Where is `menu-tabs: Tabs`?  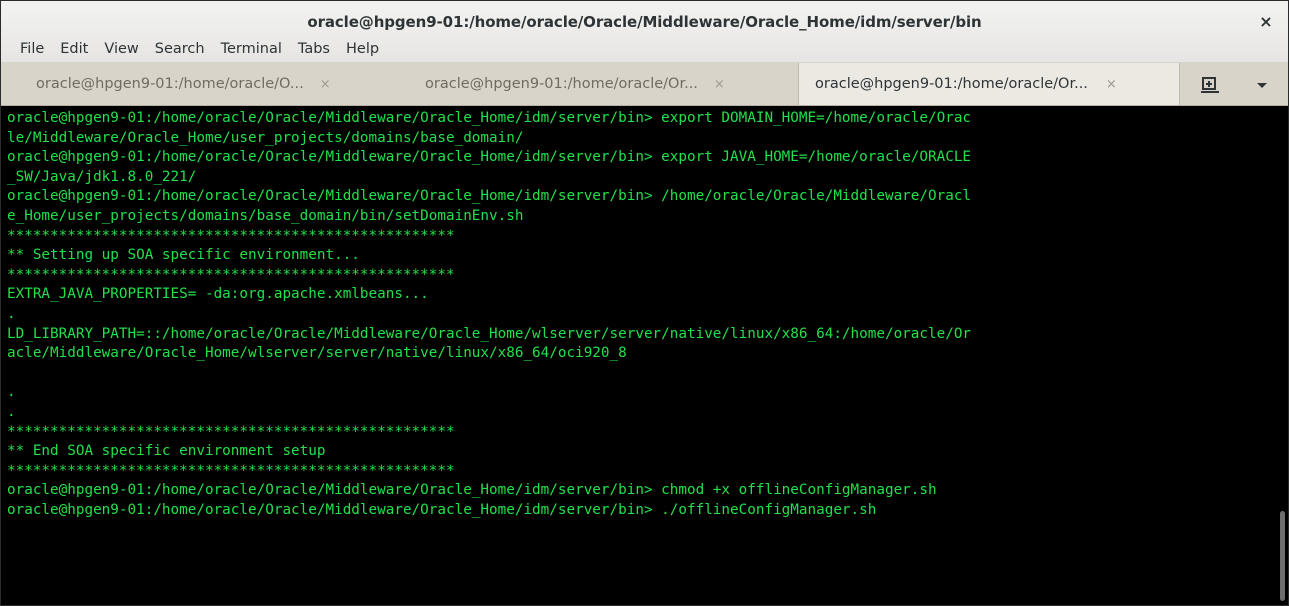
menu-tabs: Tabs is located at coordinates (314, 49).